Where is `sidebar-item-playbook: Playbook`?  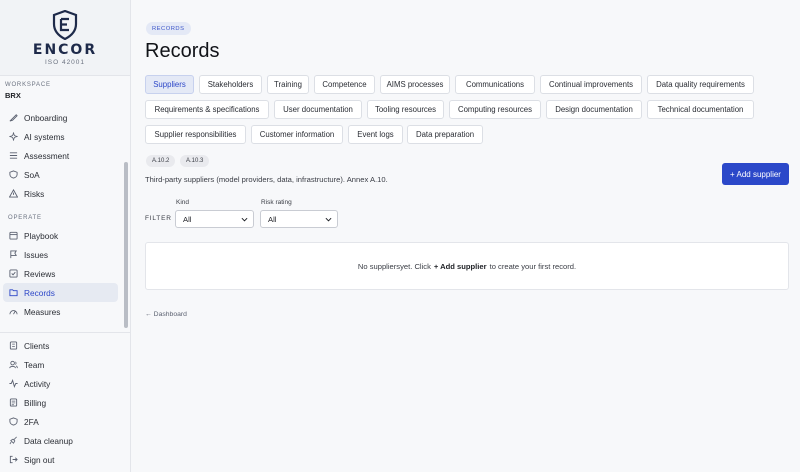
sidebar-item-playbook: Playbook is located at coordinates (62, 235).